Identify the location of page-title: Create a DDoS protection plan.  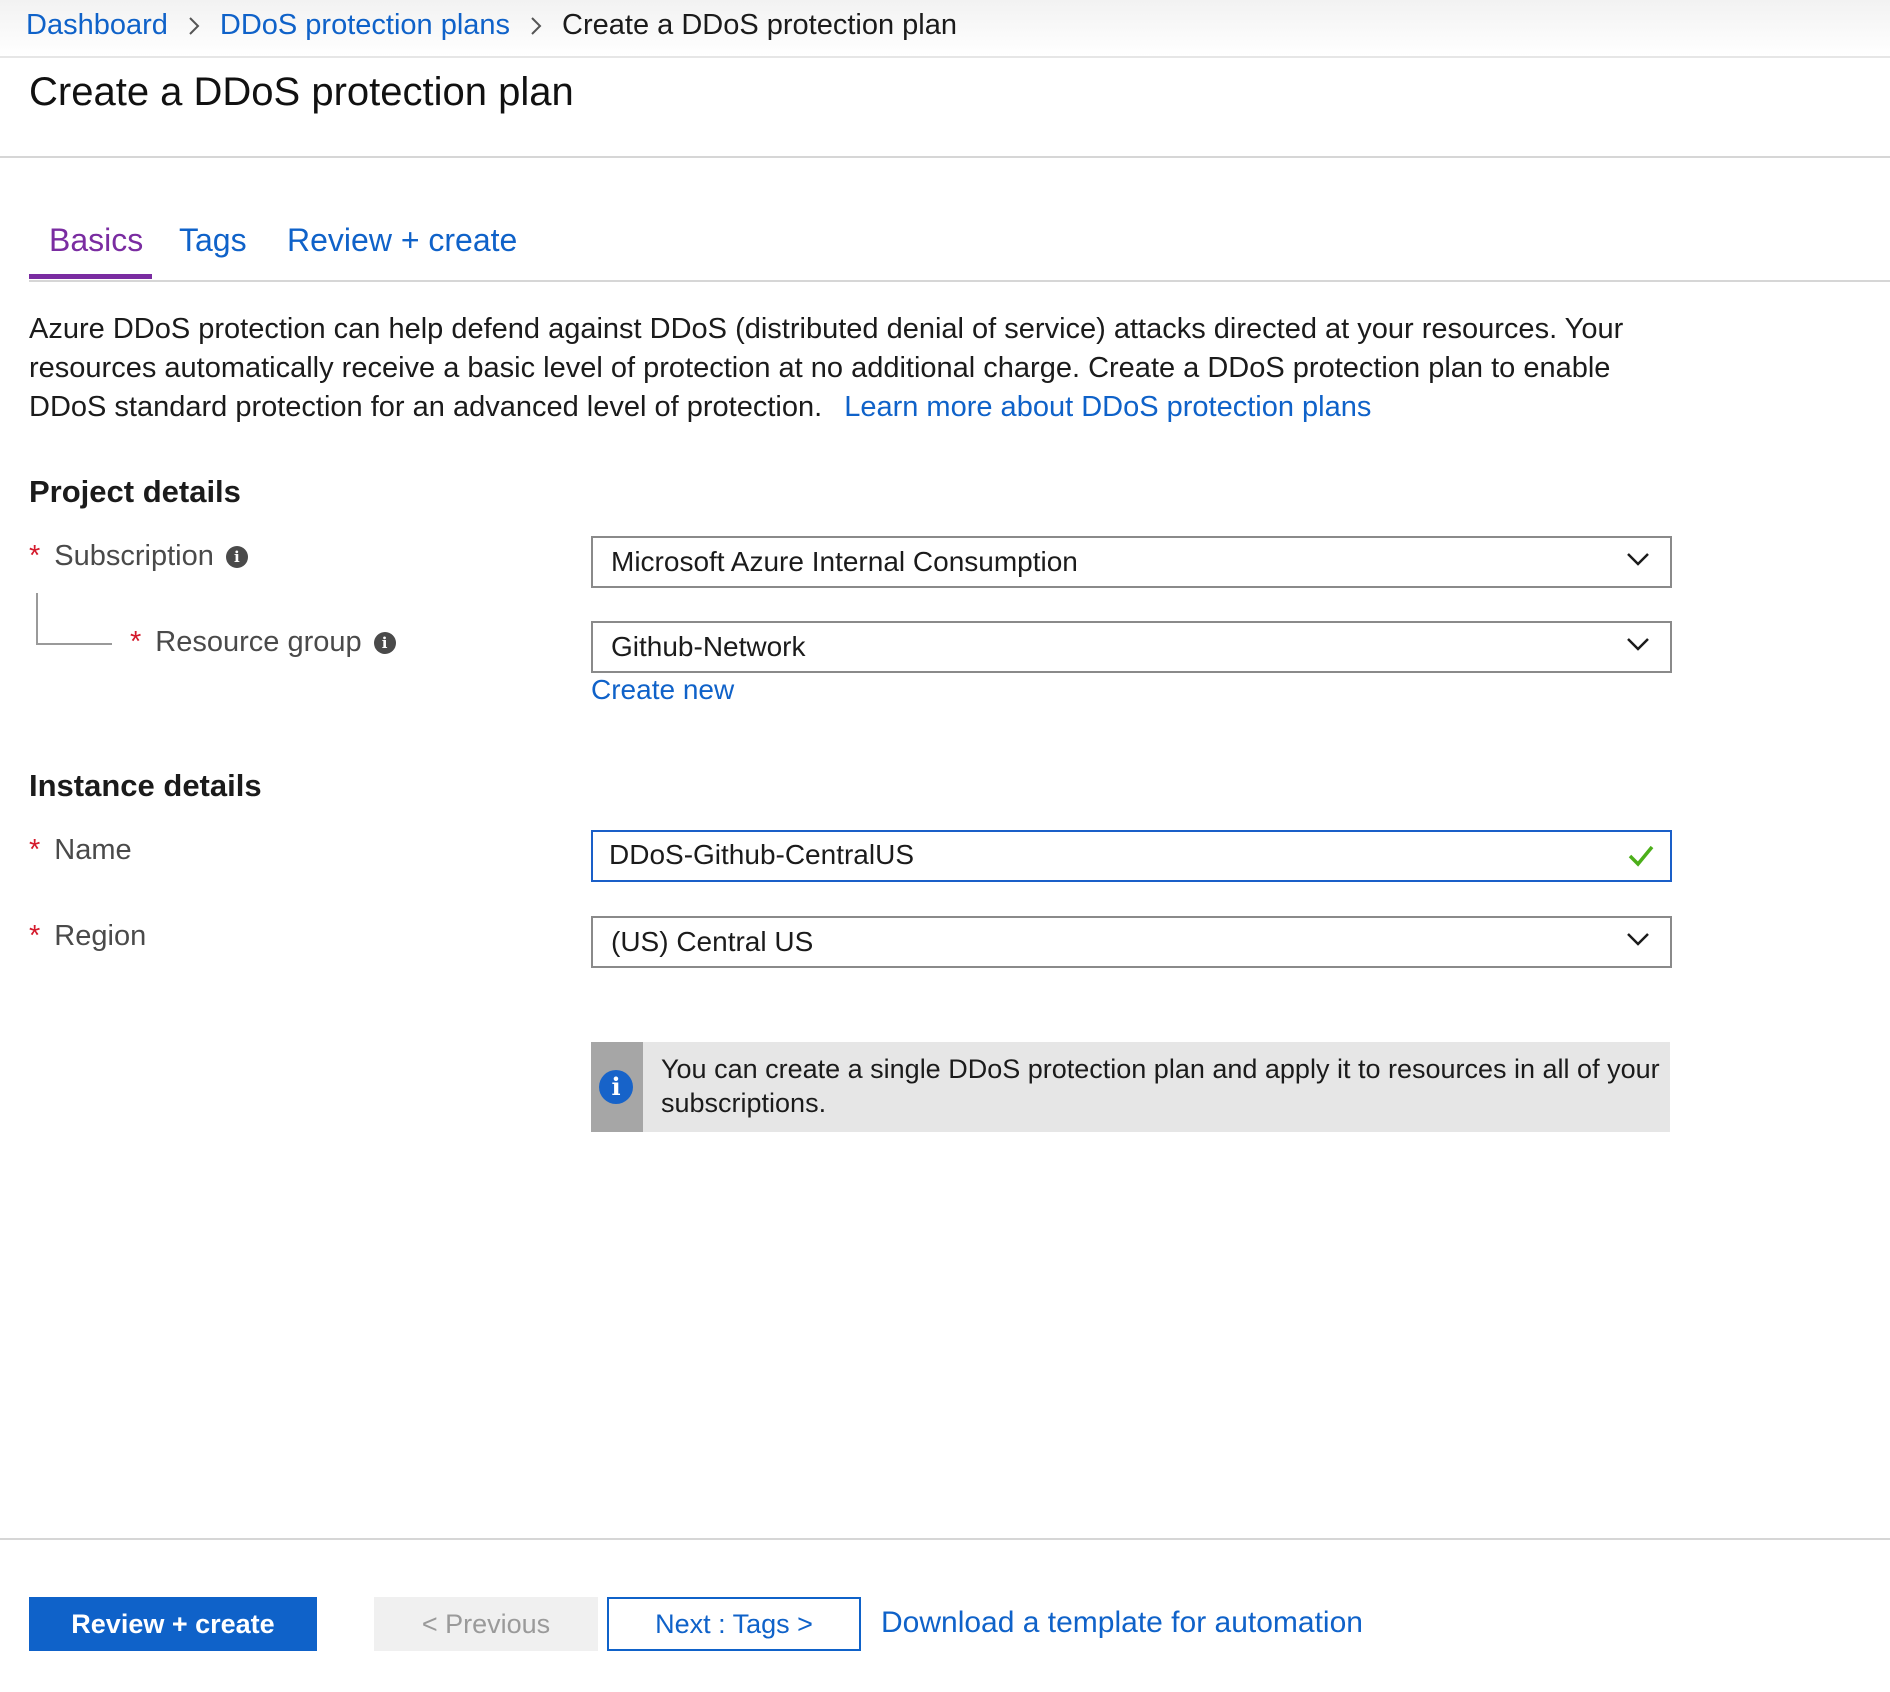
(301, 92).